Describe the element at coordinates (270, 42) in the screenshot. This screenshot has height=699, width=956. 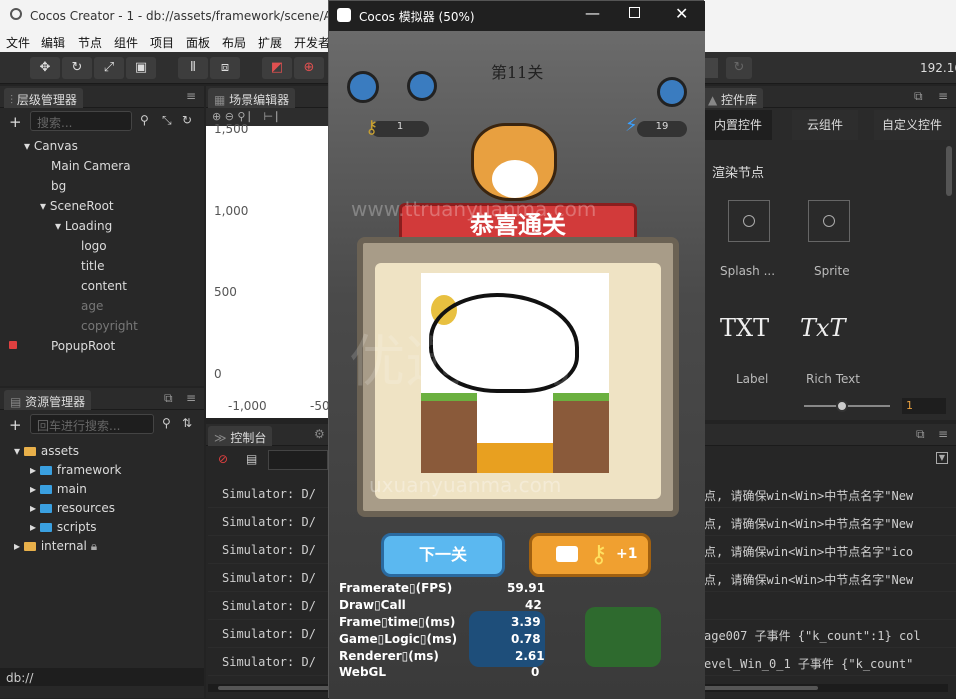
I see `menu-extension: 扩展` at that location.